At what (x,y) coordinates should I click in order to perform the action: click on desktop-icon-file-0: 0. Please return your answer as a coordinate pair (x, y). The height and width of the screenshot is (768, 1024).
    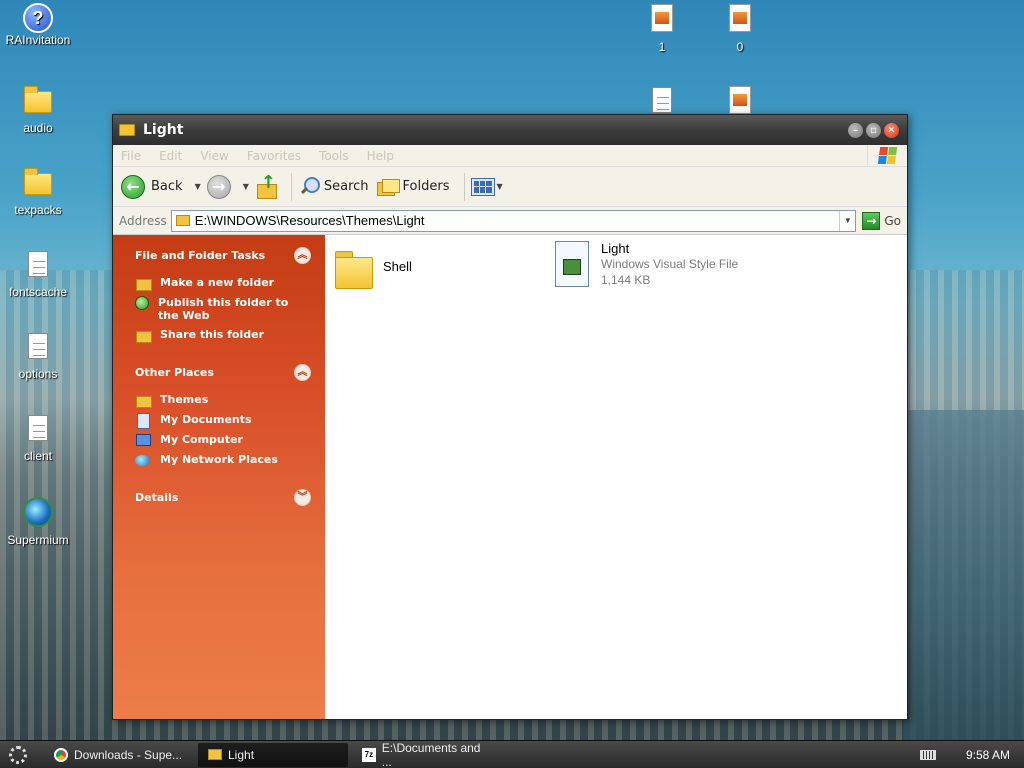
    Looking at the image, I should click on (740, 28).